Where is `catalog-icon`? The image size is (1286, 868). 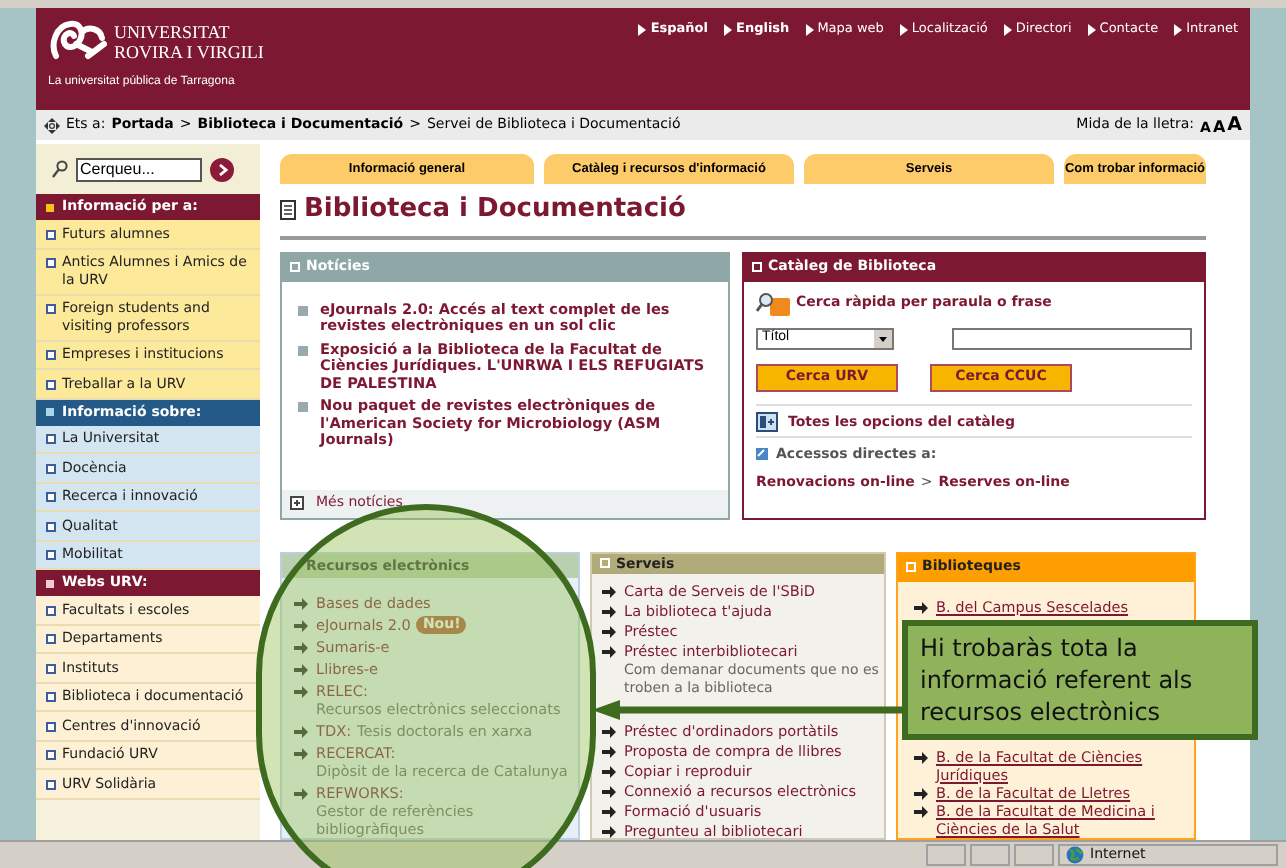 catalog-icon is located at coordinates (767, 421).